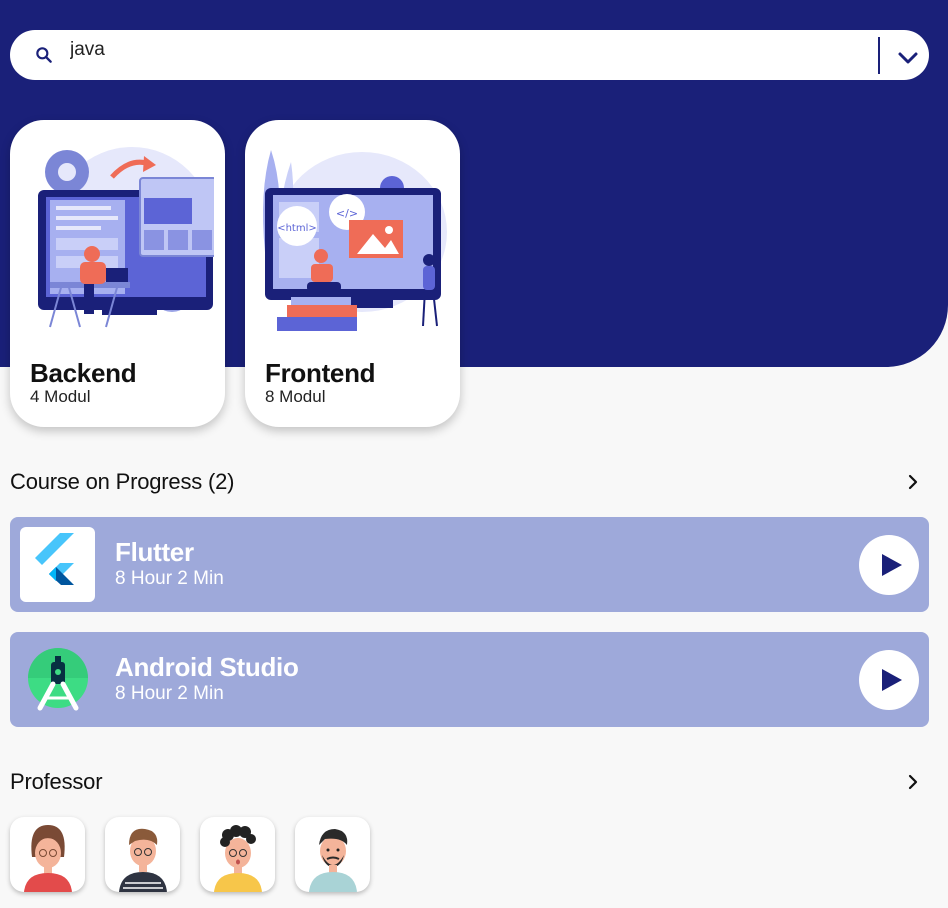 This screenshot has width=948, height=908. Describe the element at coordinates (320, 373) in the screenshot. I see `category-title: Frontend` at that location.